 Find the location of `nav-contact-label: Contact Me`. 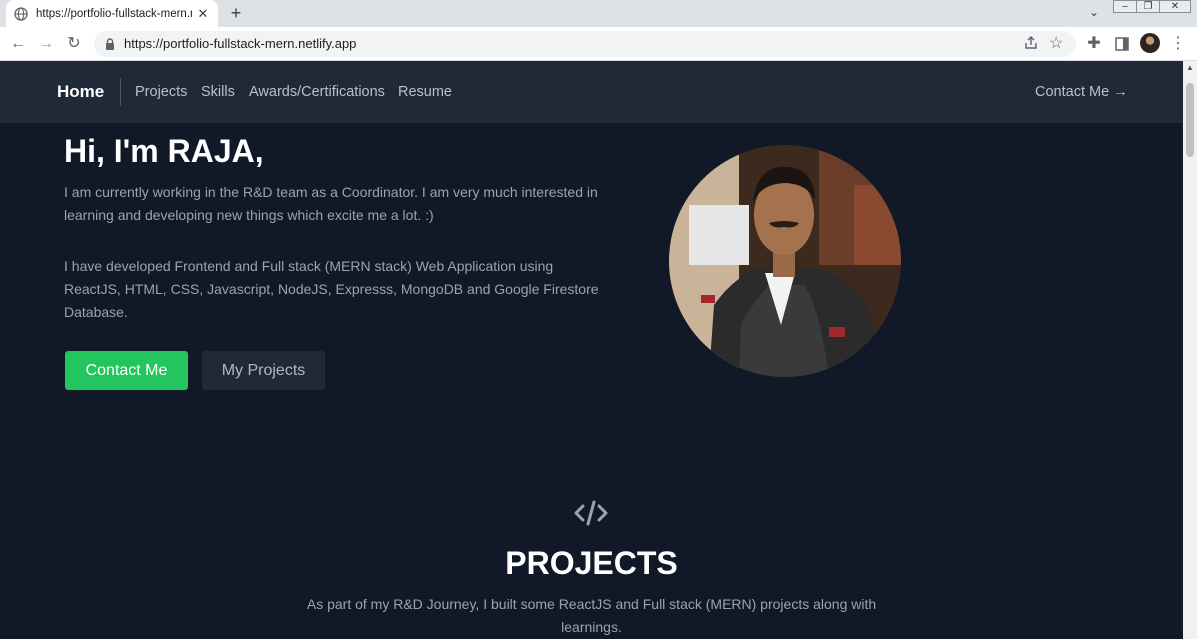

nav-contact-label: Contact Me is located at coordinates (1072, 92).